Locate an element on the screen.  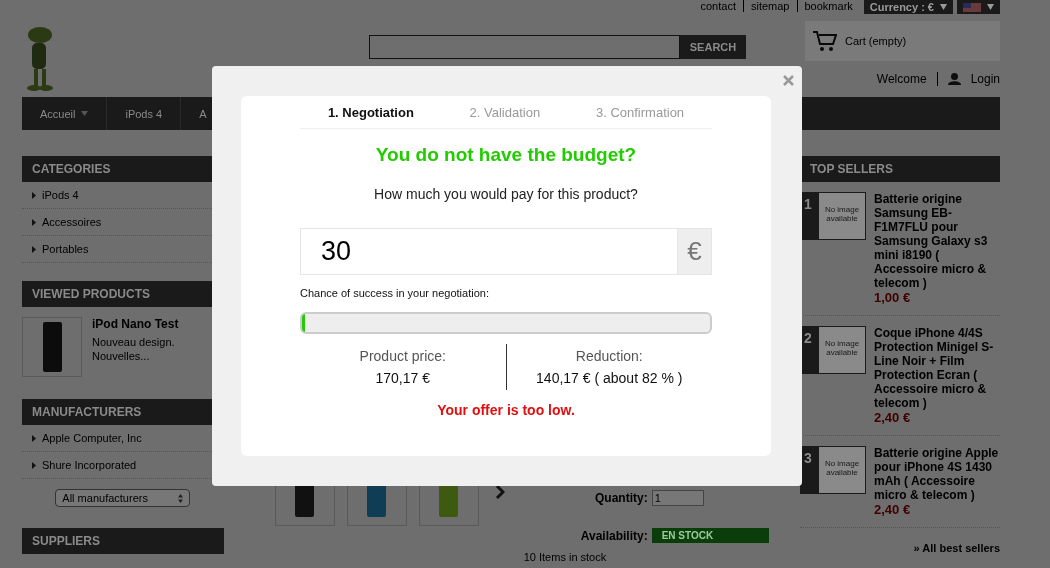
language-dropdown is located at coordinates (978, 7).